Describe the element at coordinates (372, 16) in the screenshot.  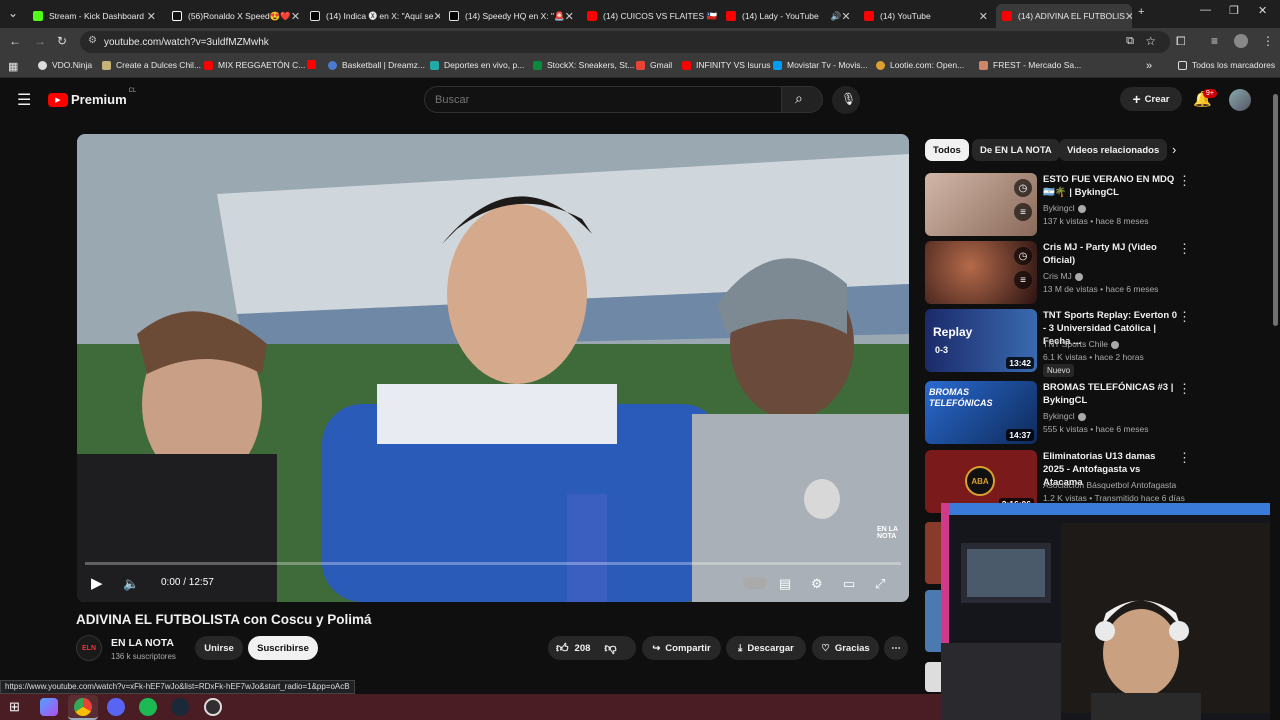
I see `tab-2: (14) Indica 🅧 en X: "Aquí se ✕` at that location.